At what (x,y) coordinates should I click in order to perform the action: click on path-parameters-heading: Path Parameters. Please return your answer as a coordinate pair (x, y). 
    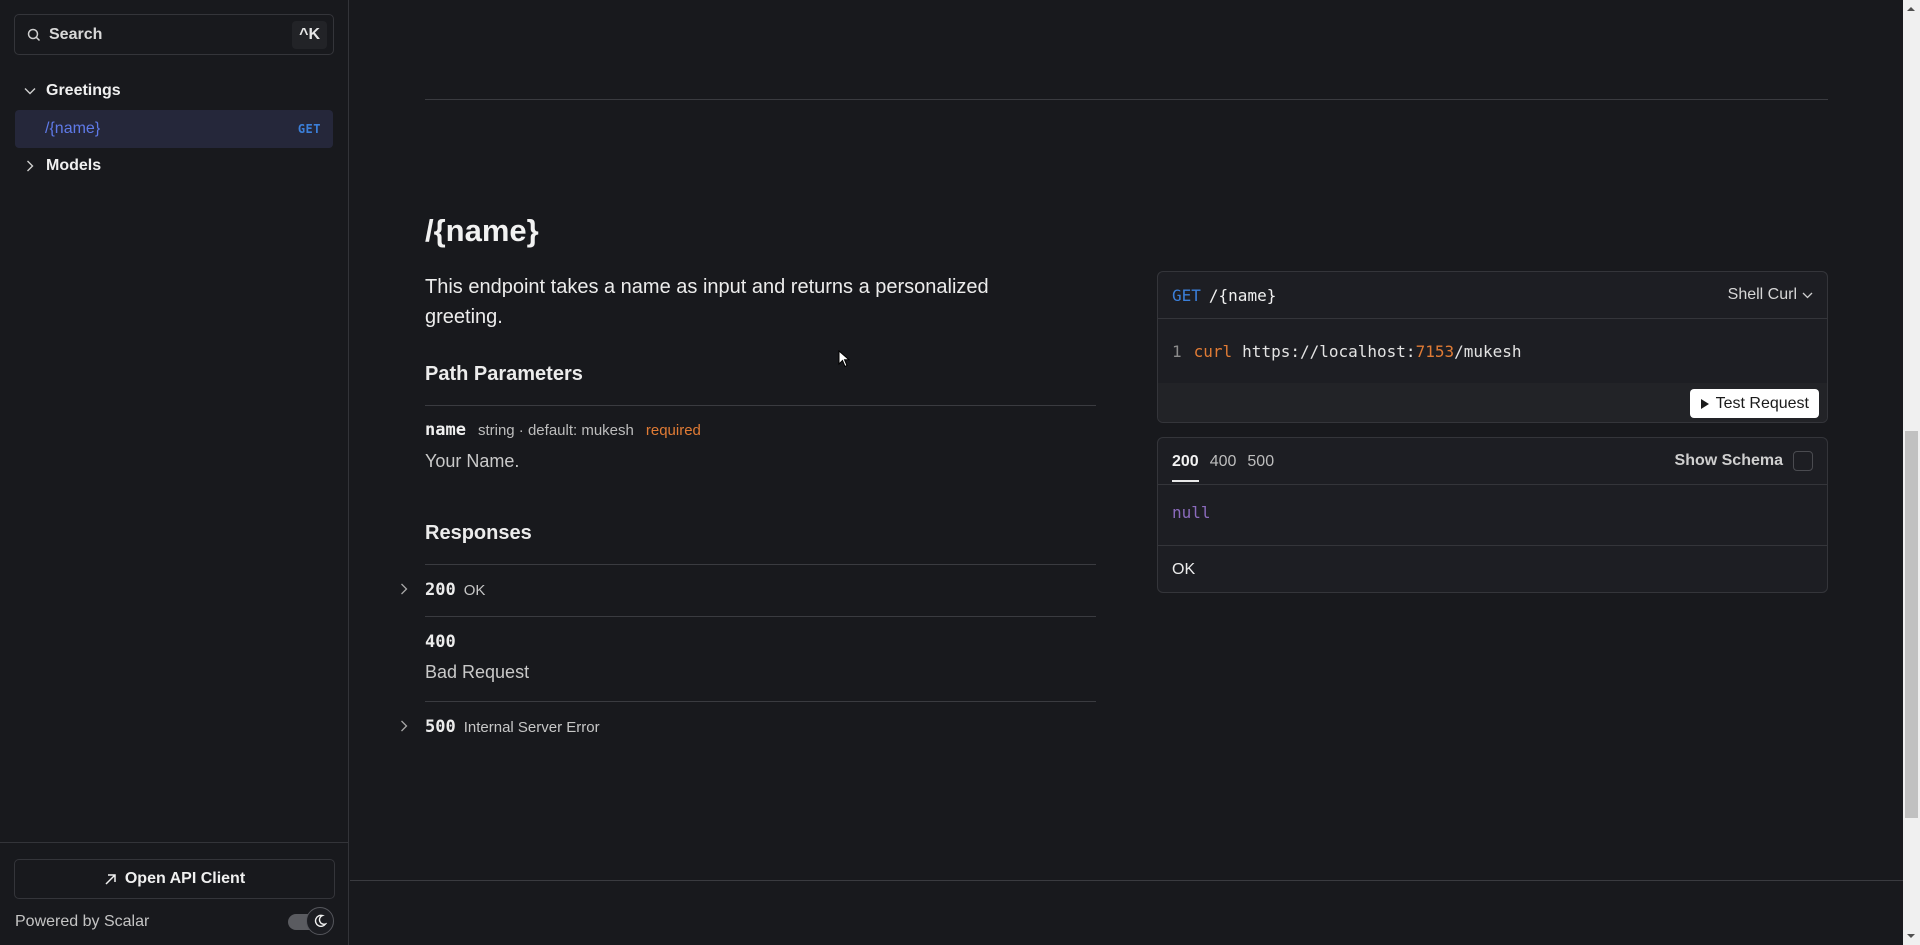
    Looking at the image, I should click on (504, 374).